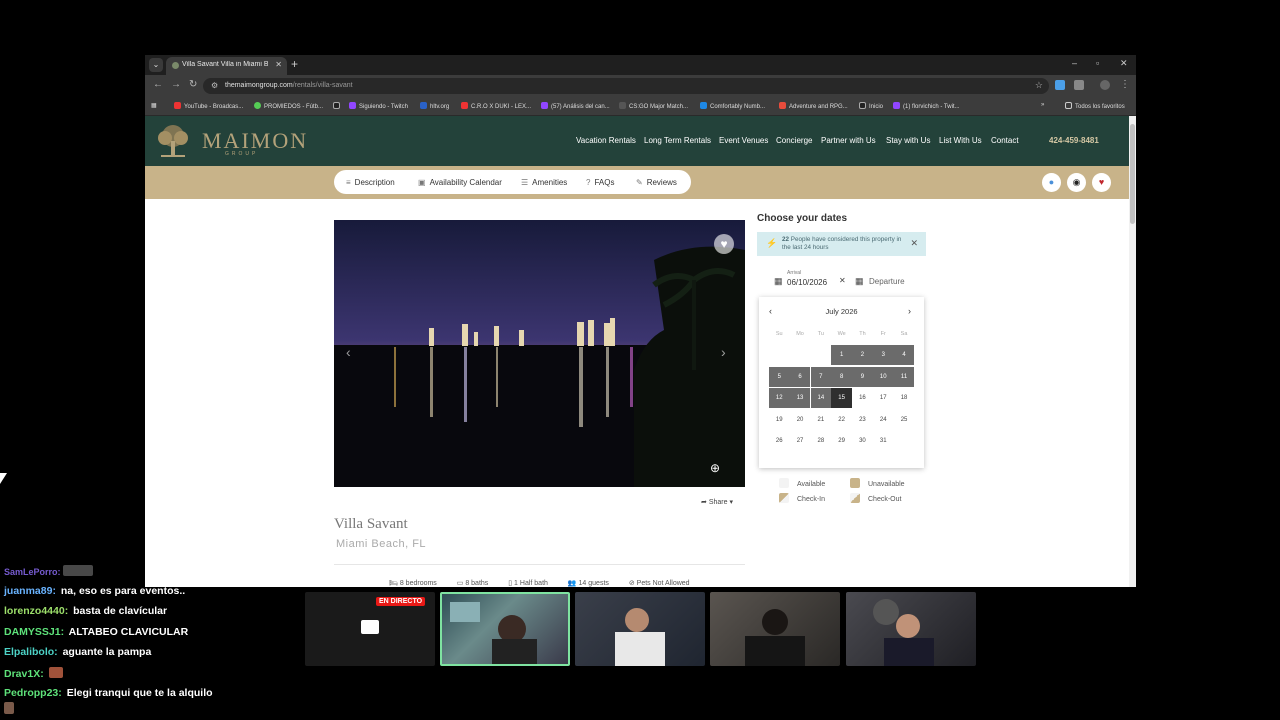 This screenshot has width=1280, height=720. Describe the element at coordinates (1095, 106) in the screenshot. I see `all-bookmarks-folder: Todos los favoritos` at that location.